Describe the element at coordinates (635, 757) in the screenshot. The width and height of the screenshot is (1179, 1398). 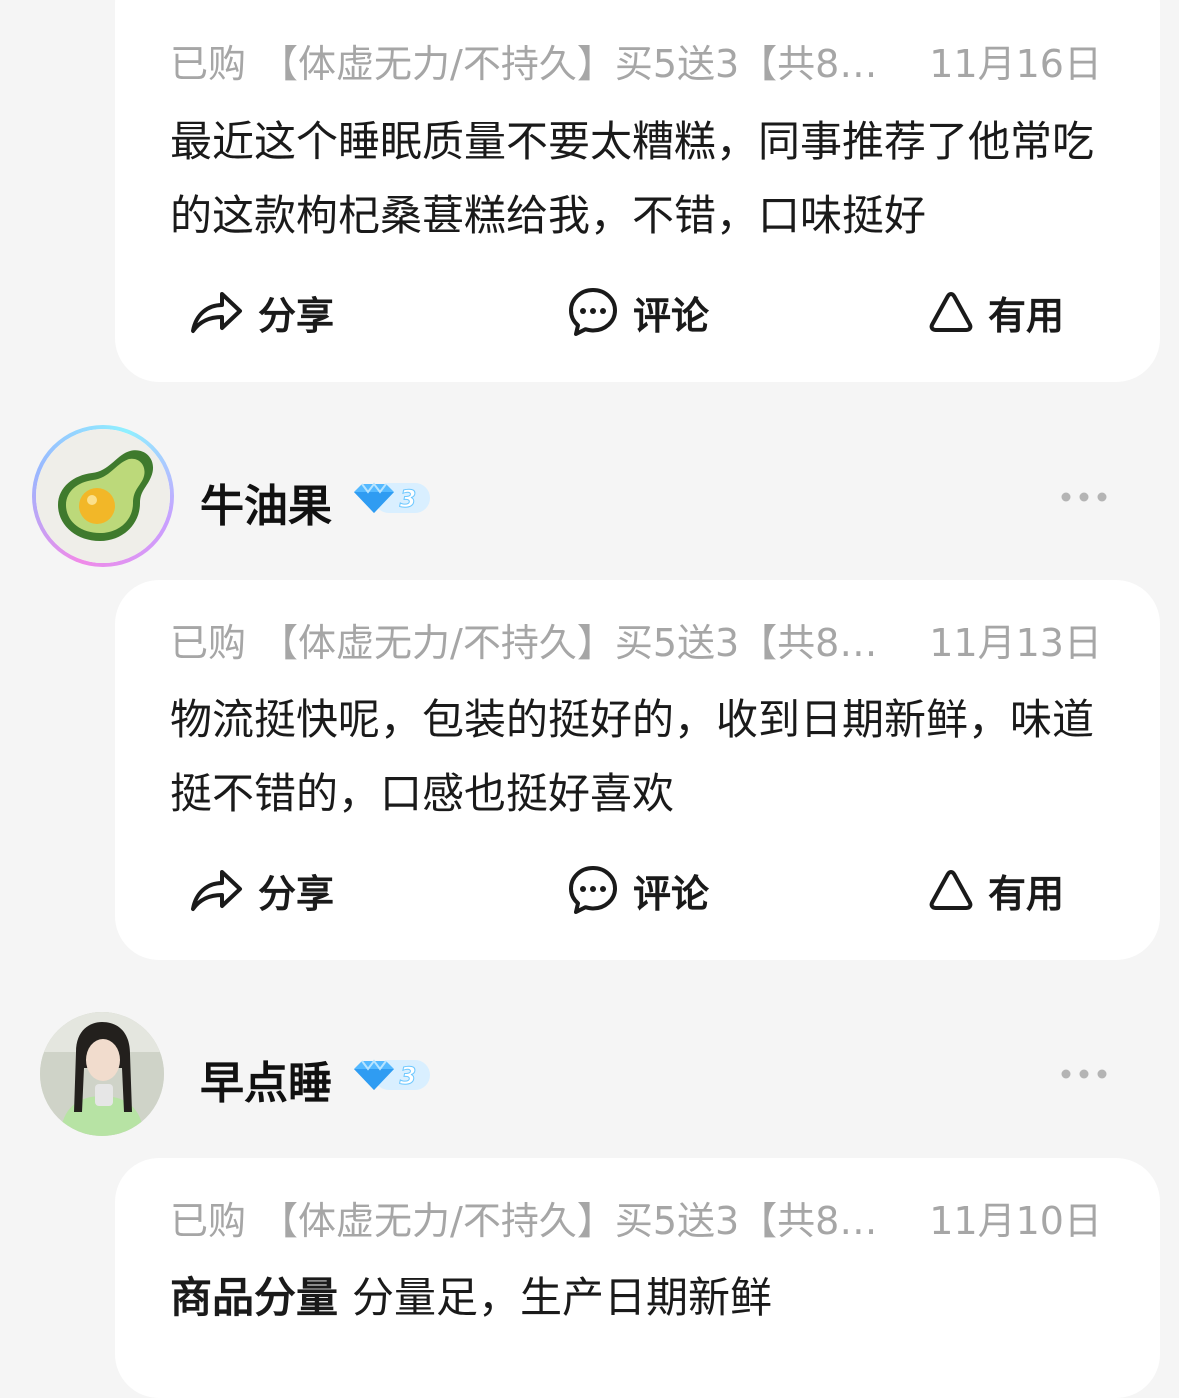
I see `review-text: 物流挺快呢，包装的挺好的，收到日期新鲜，味道挺不错的，口感也挺好喜欢` at that location.